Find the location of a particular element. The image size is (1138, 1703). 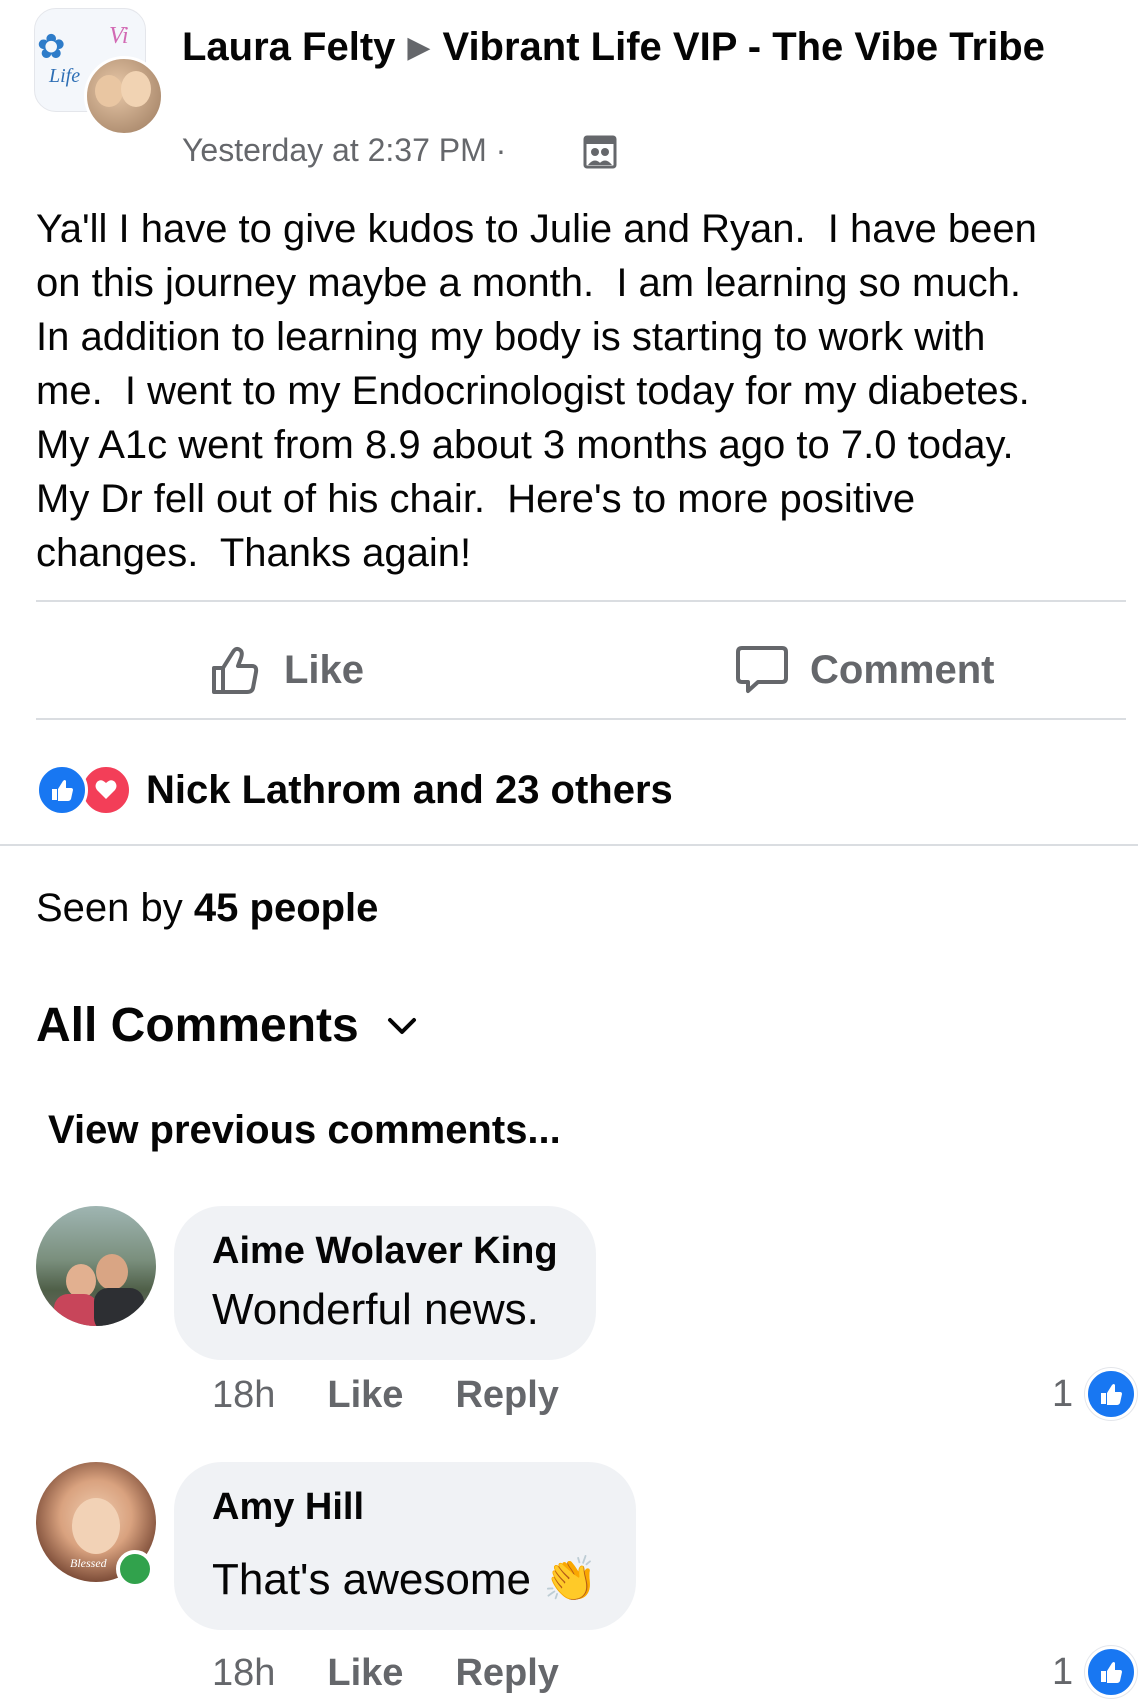

author-avatar is located at coordinates (124, 96).